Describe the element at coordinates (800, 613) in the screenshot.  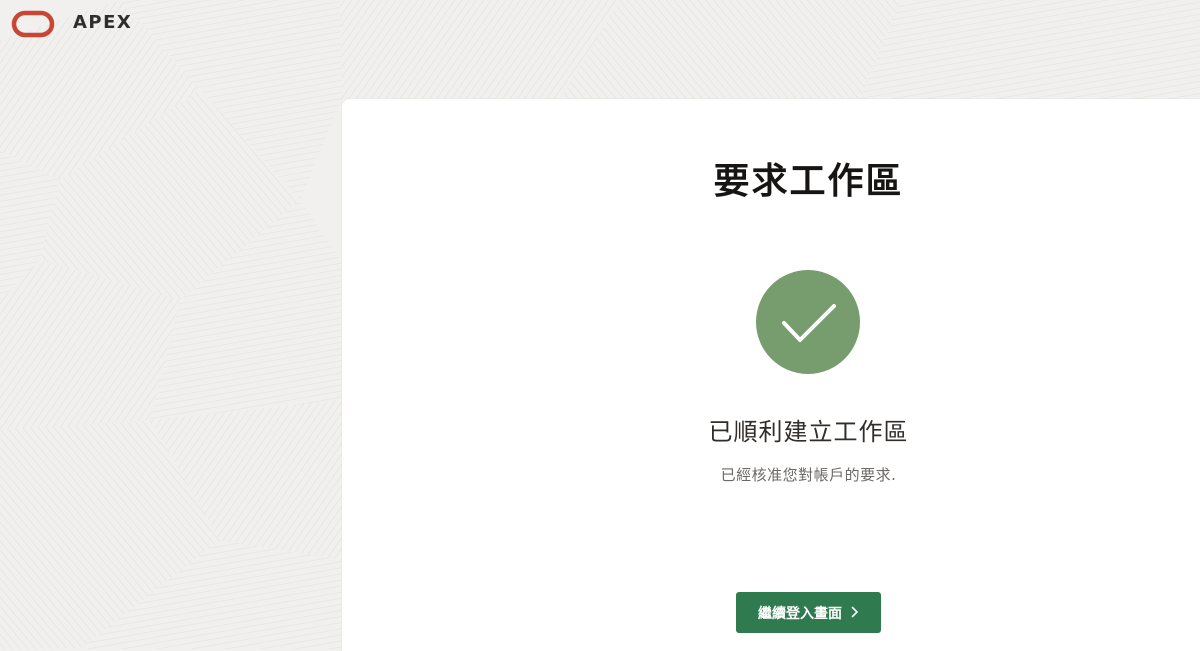
I see `continue-button-label: 繼續登入畫面` at that location.